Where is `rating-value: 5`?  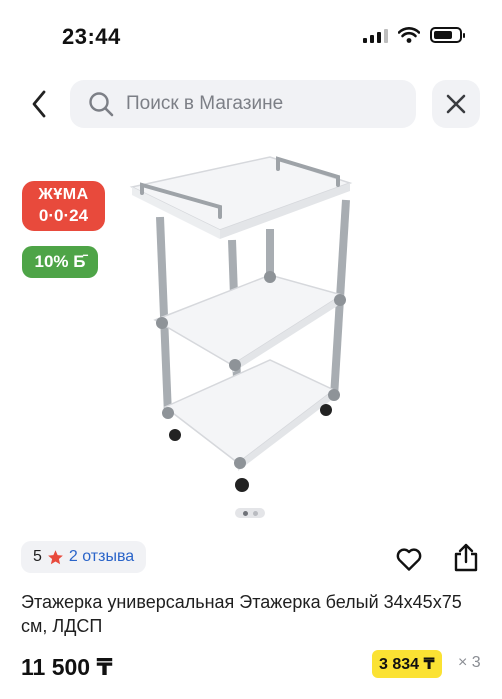 rating-value: 5 is located at coordinates (37, 556).